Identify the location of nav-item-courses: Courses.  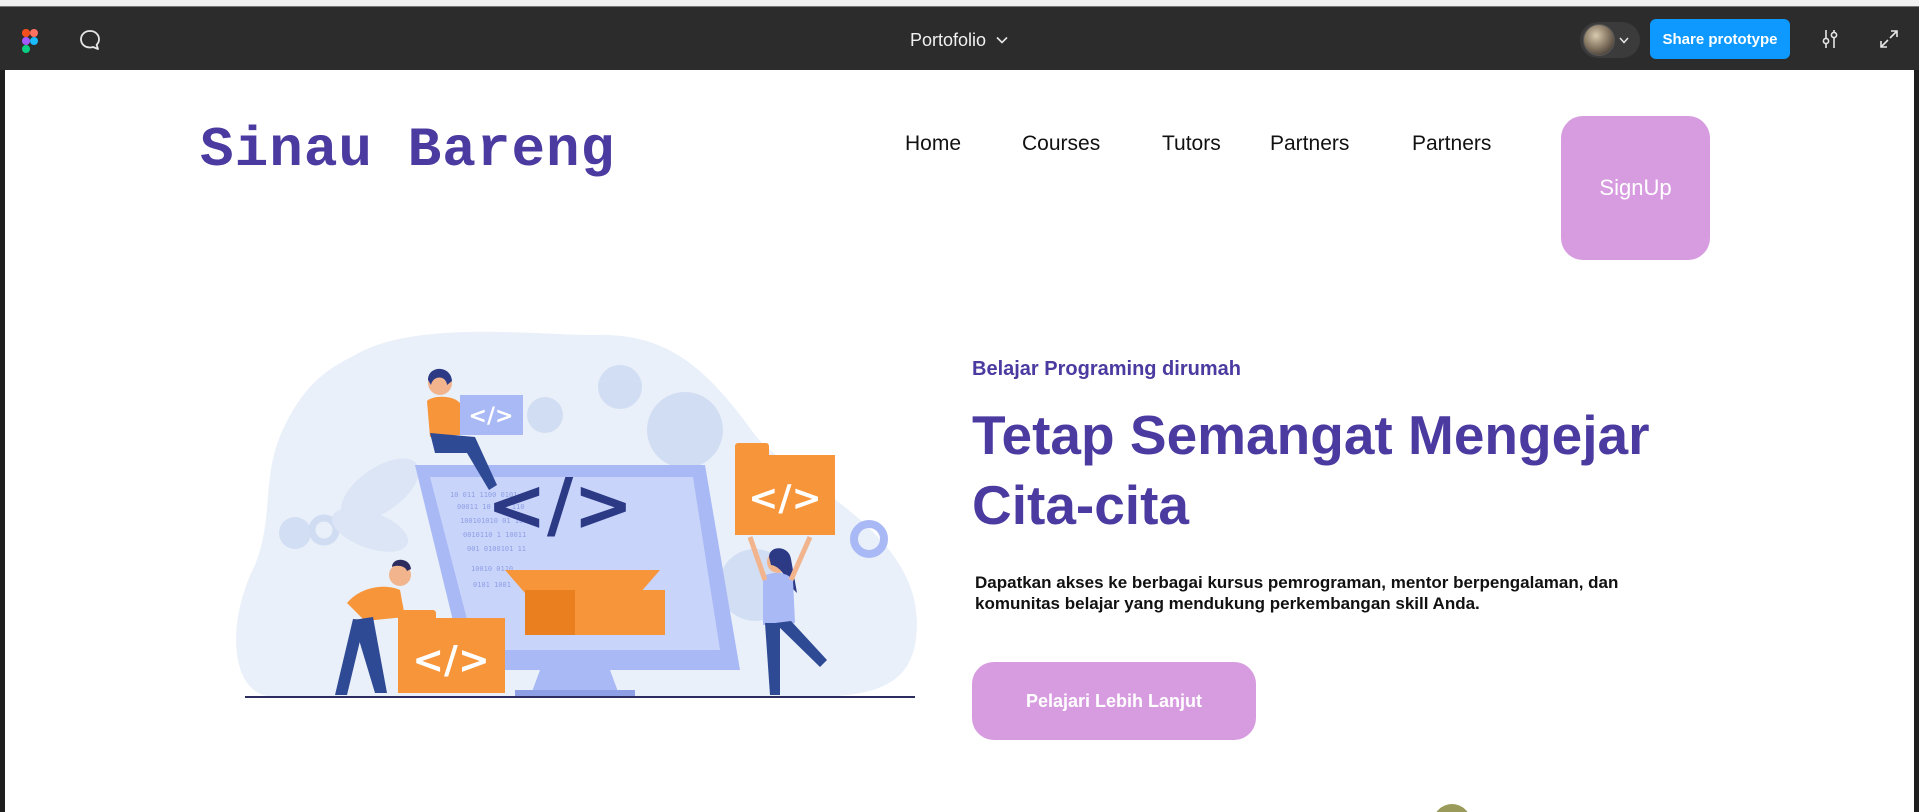
(1061, 144).